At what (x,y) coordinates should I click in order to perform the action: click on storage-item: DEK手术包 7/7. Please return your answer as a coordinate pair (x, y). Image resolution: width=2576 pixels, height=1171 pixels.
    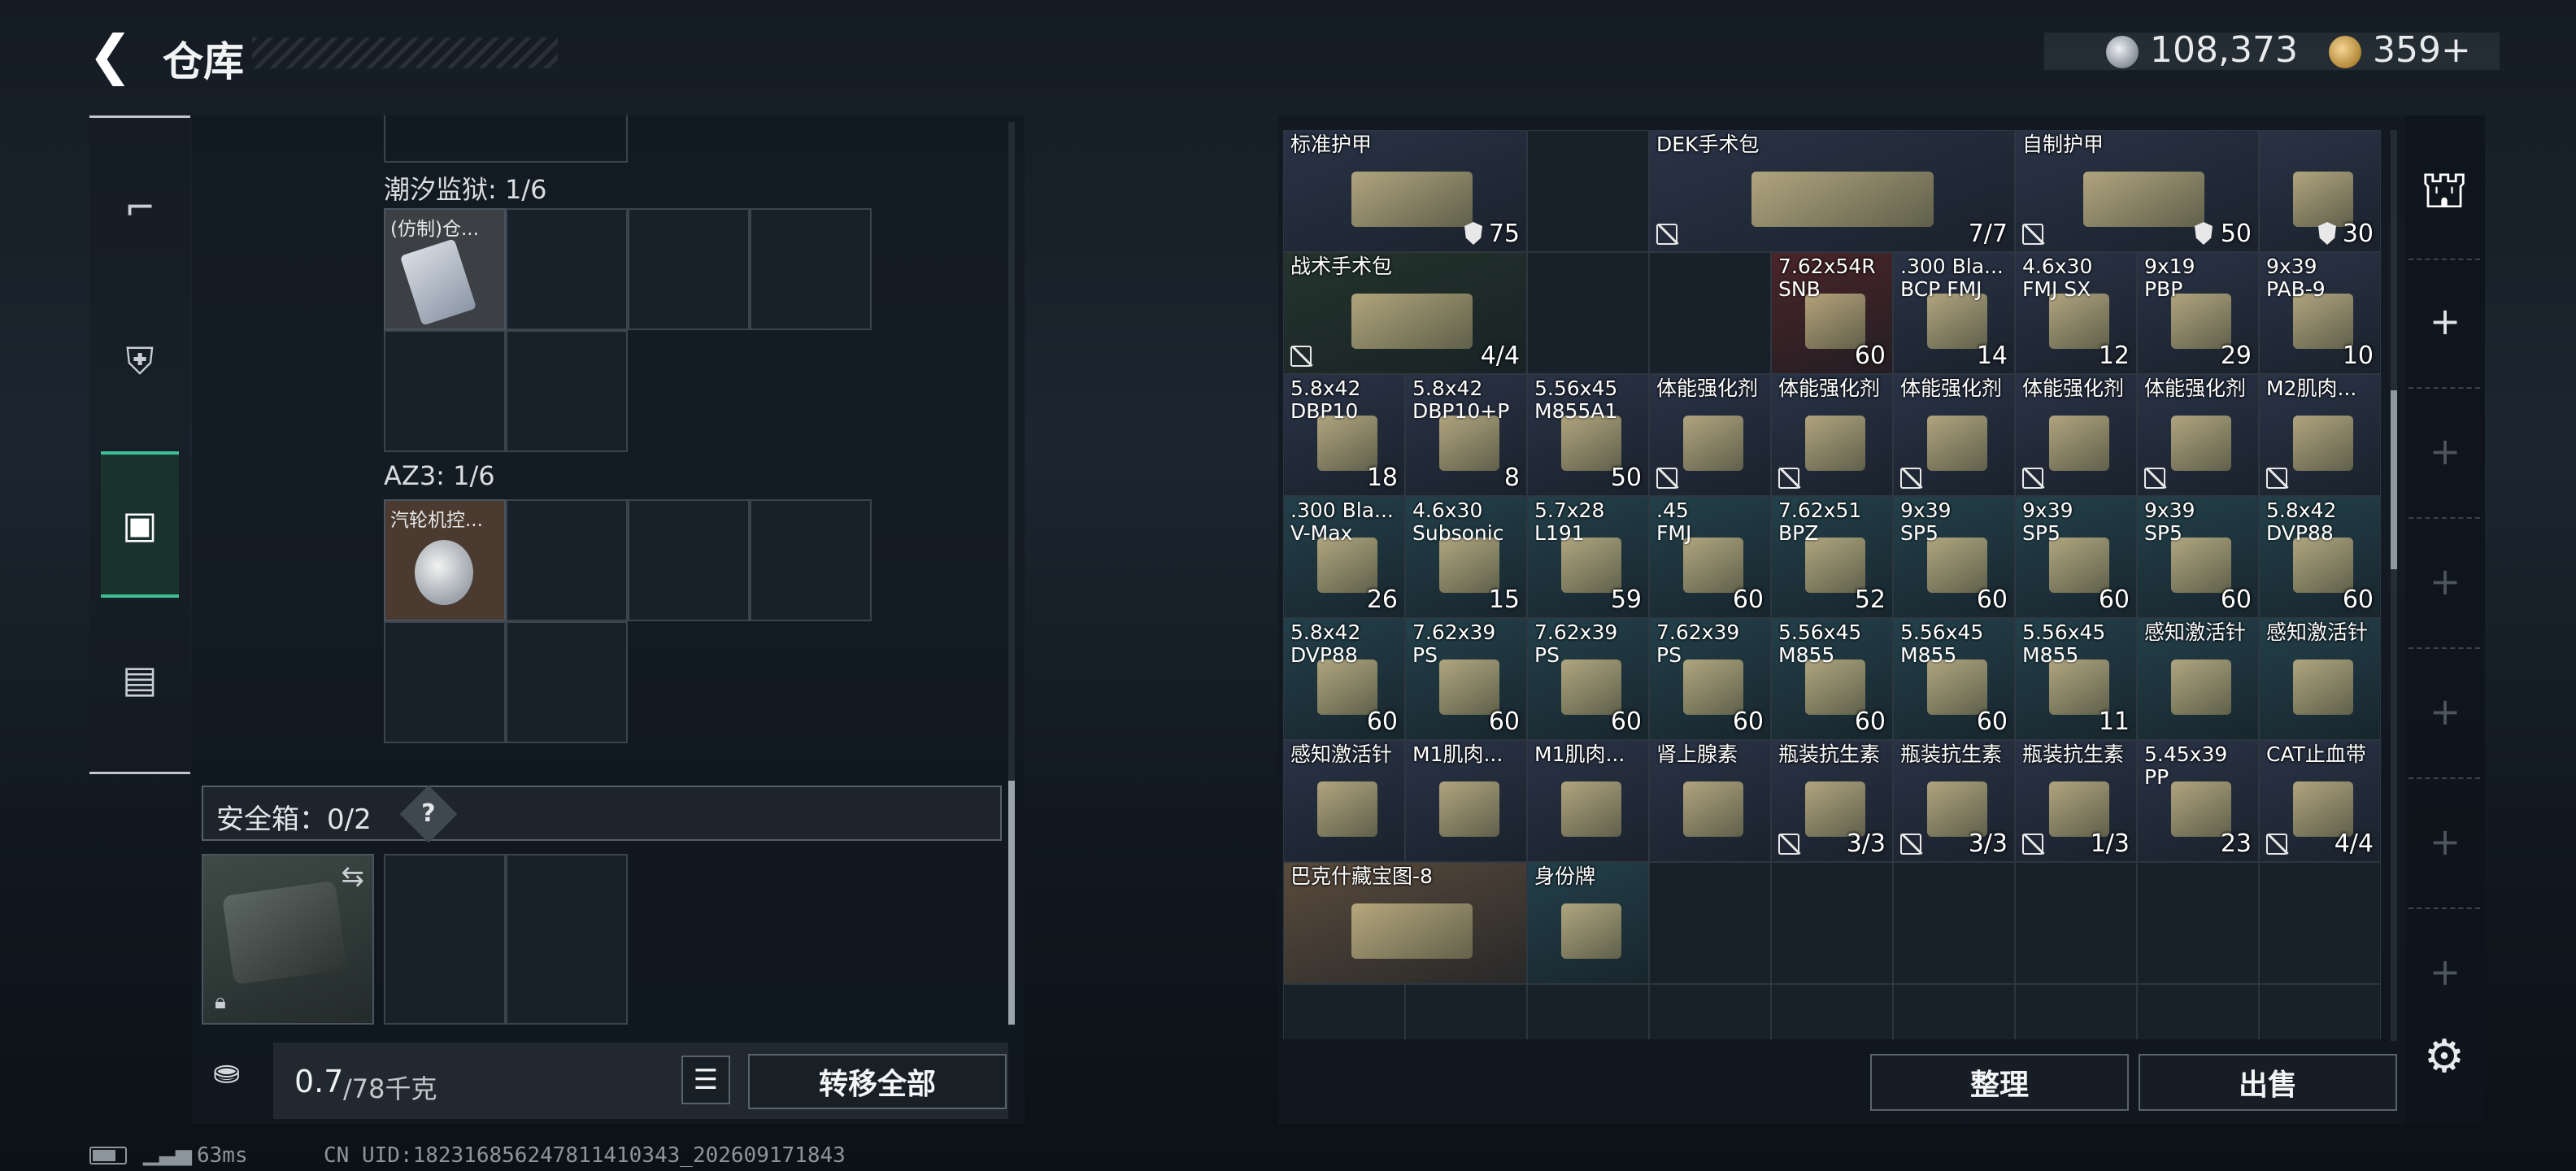
    Looking at the image, I should click on (1832, 191).